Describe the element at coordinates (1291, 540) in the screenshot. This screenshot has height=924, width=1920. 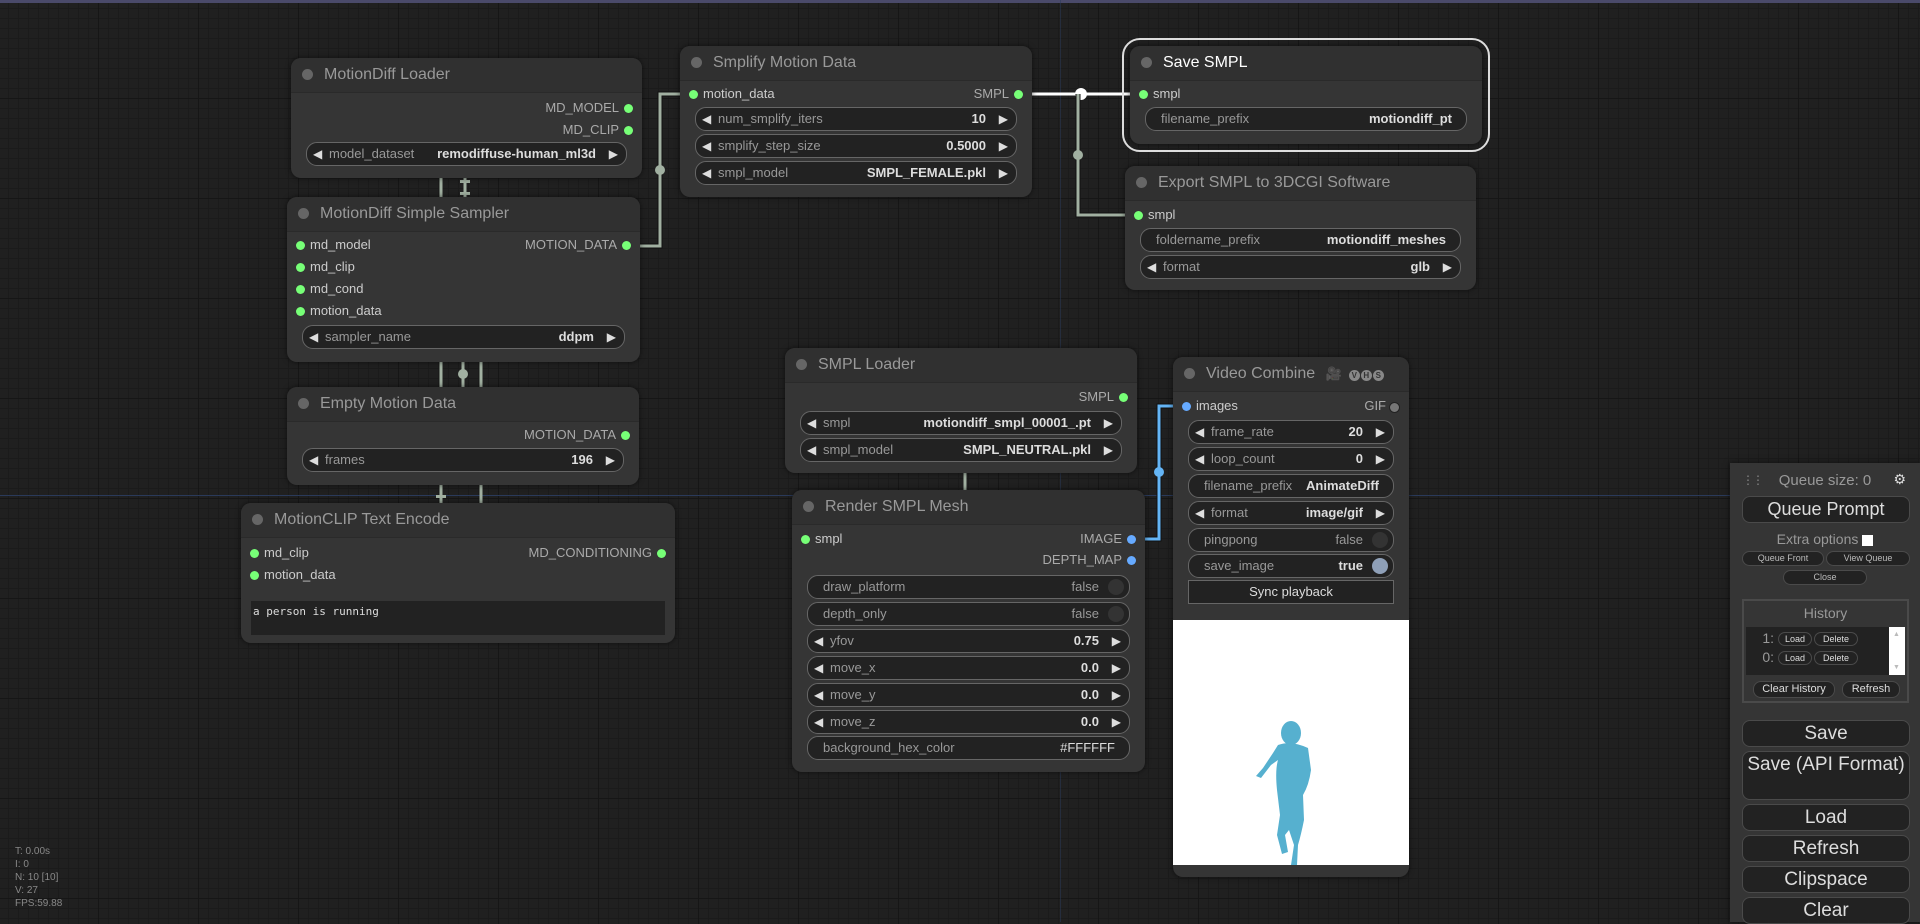
I see `widget-pingpong: pingpong false` at that location.